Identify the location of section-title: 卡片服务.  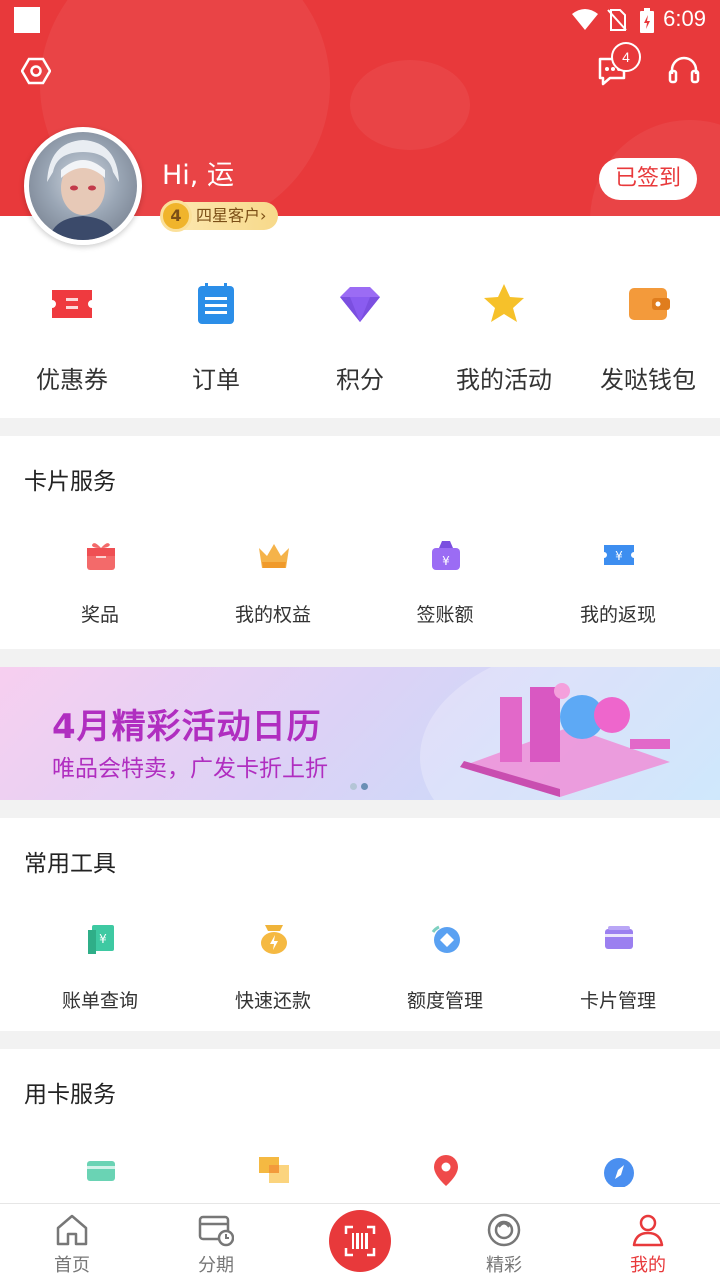
(70, 482).